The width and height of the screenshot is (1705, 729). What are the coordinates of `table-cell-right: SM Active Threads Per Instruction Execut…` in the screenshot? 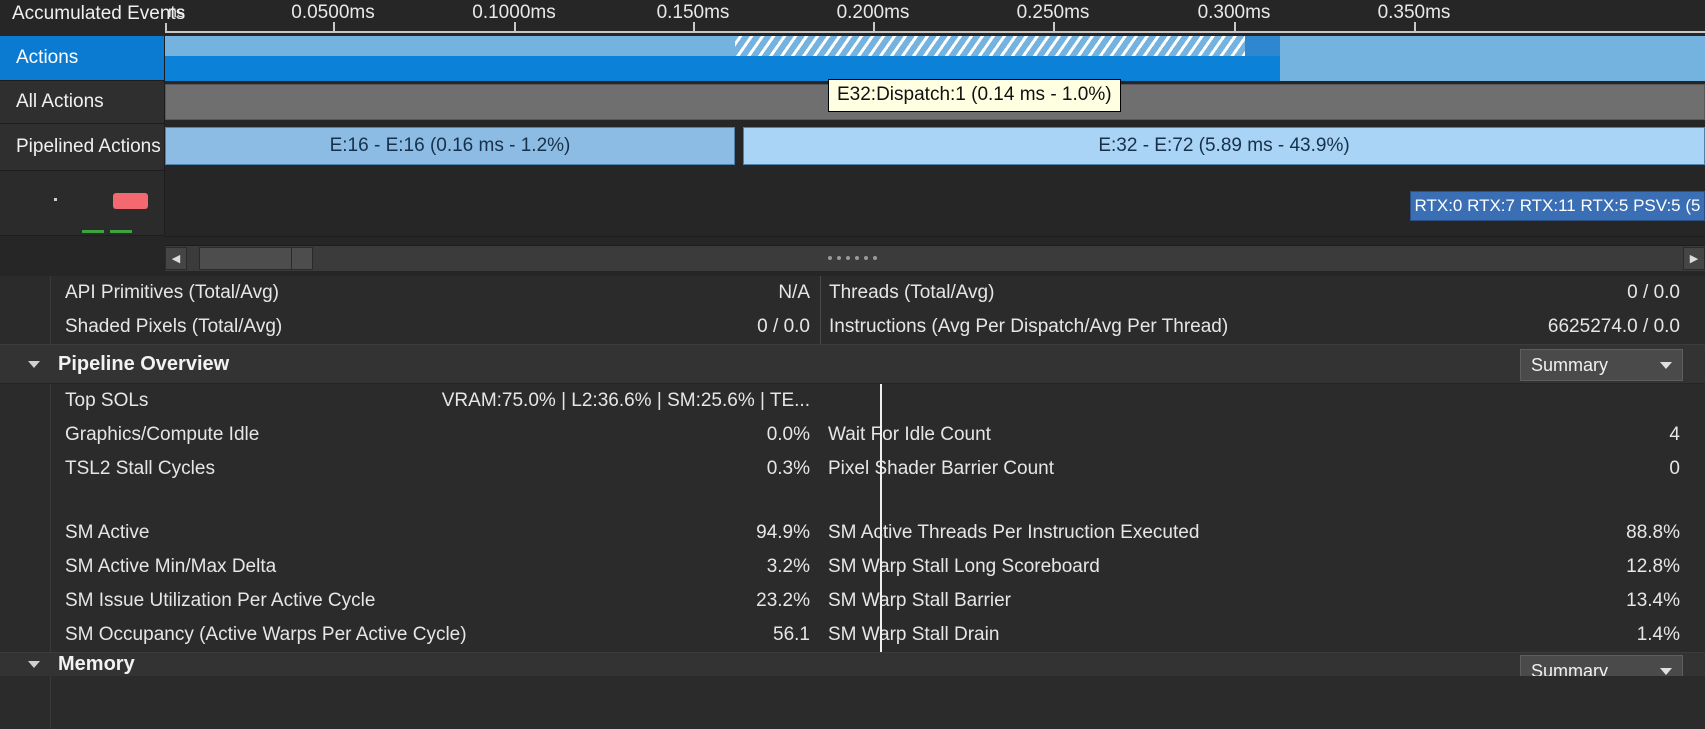 It's located at (1262, 533).